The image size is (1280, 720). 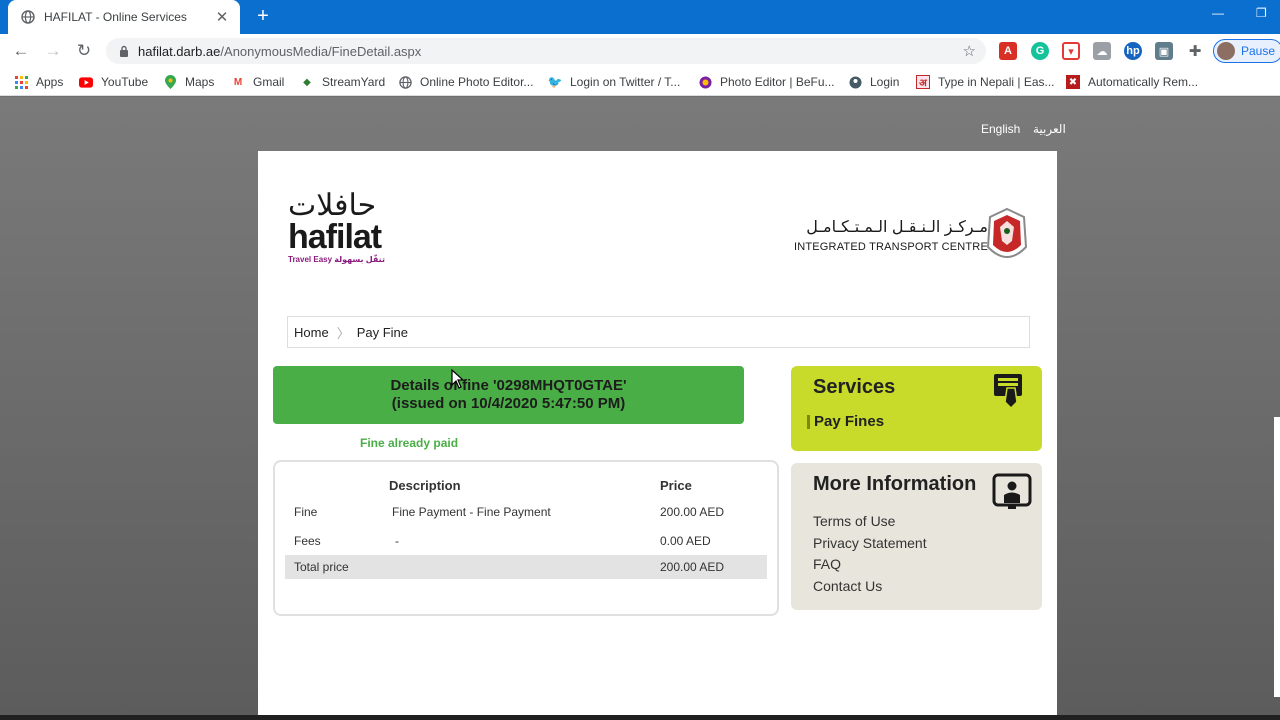 I want to click on hafilat-logo-tagline: Travel Easy تنقّل بسهولة, so click(x=336, y=259).